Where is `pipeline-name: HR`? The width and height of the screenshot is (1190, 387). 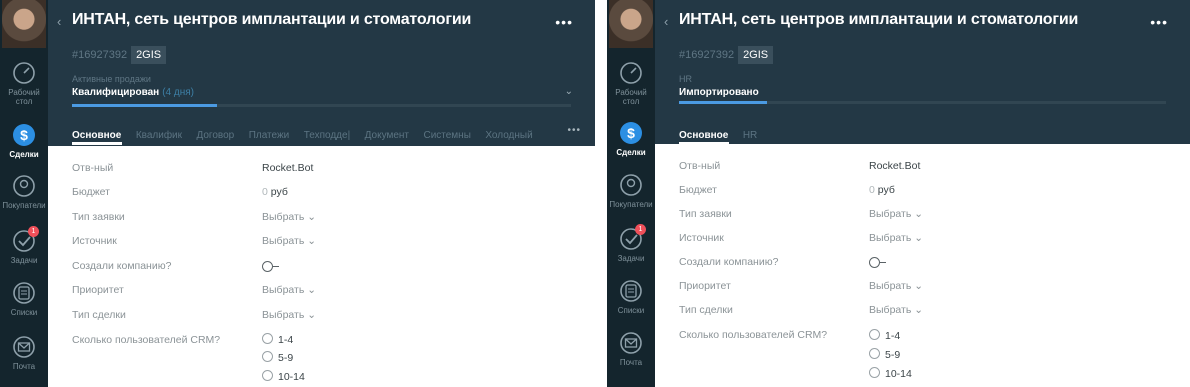 pipeline-name: HR is located at coordinates (685, 79).